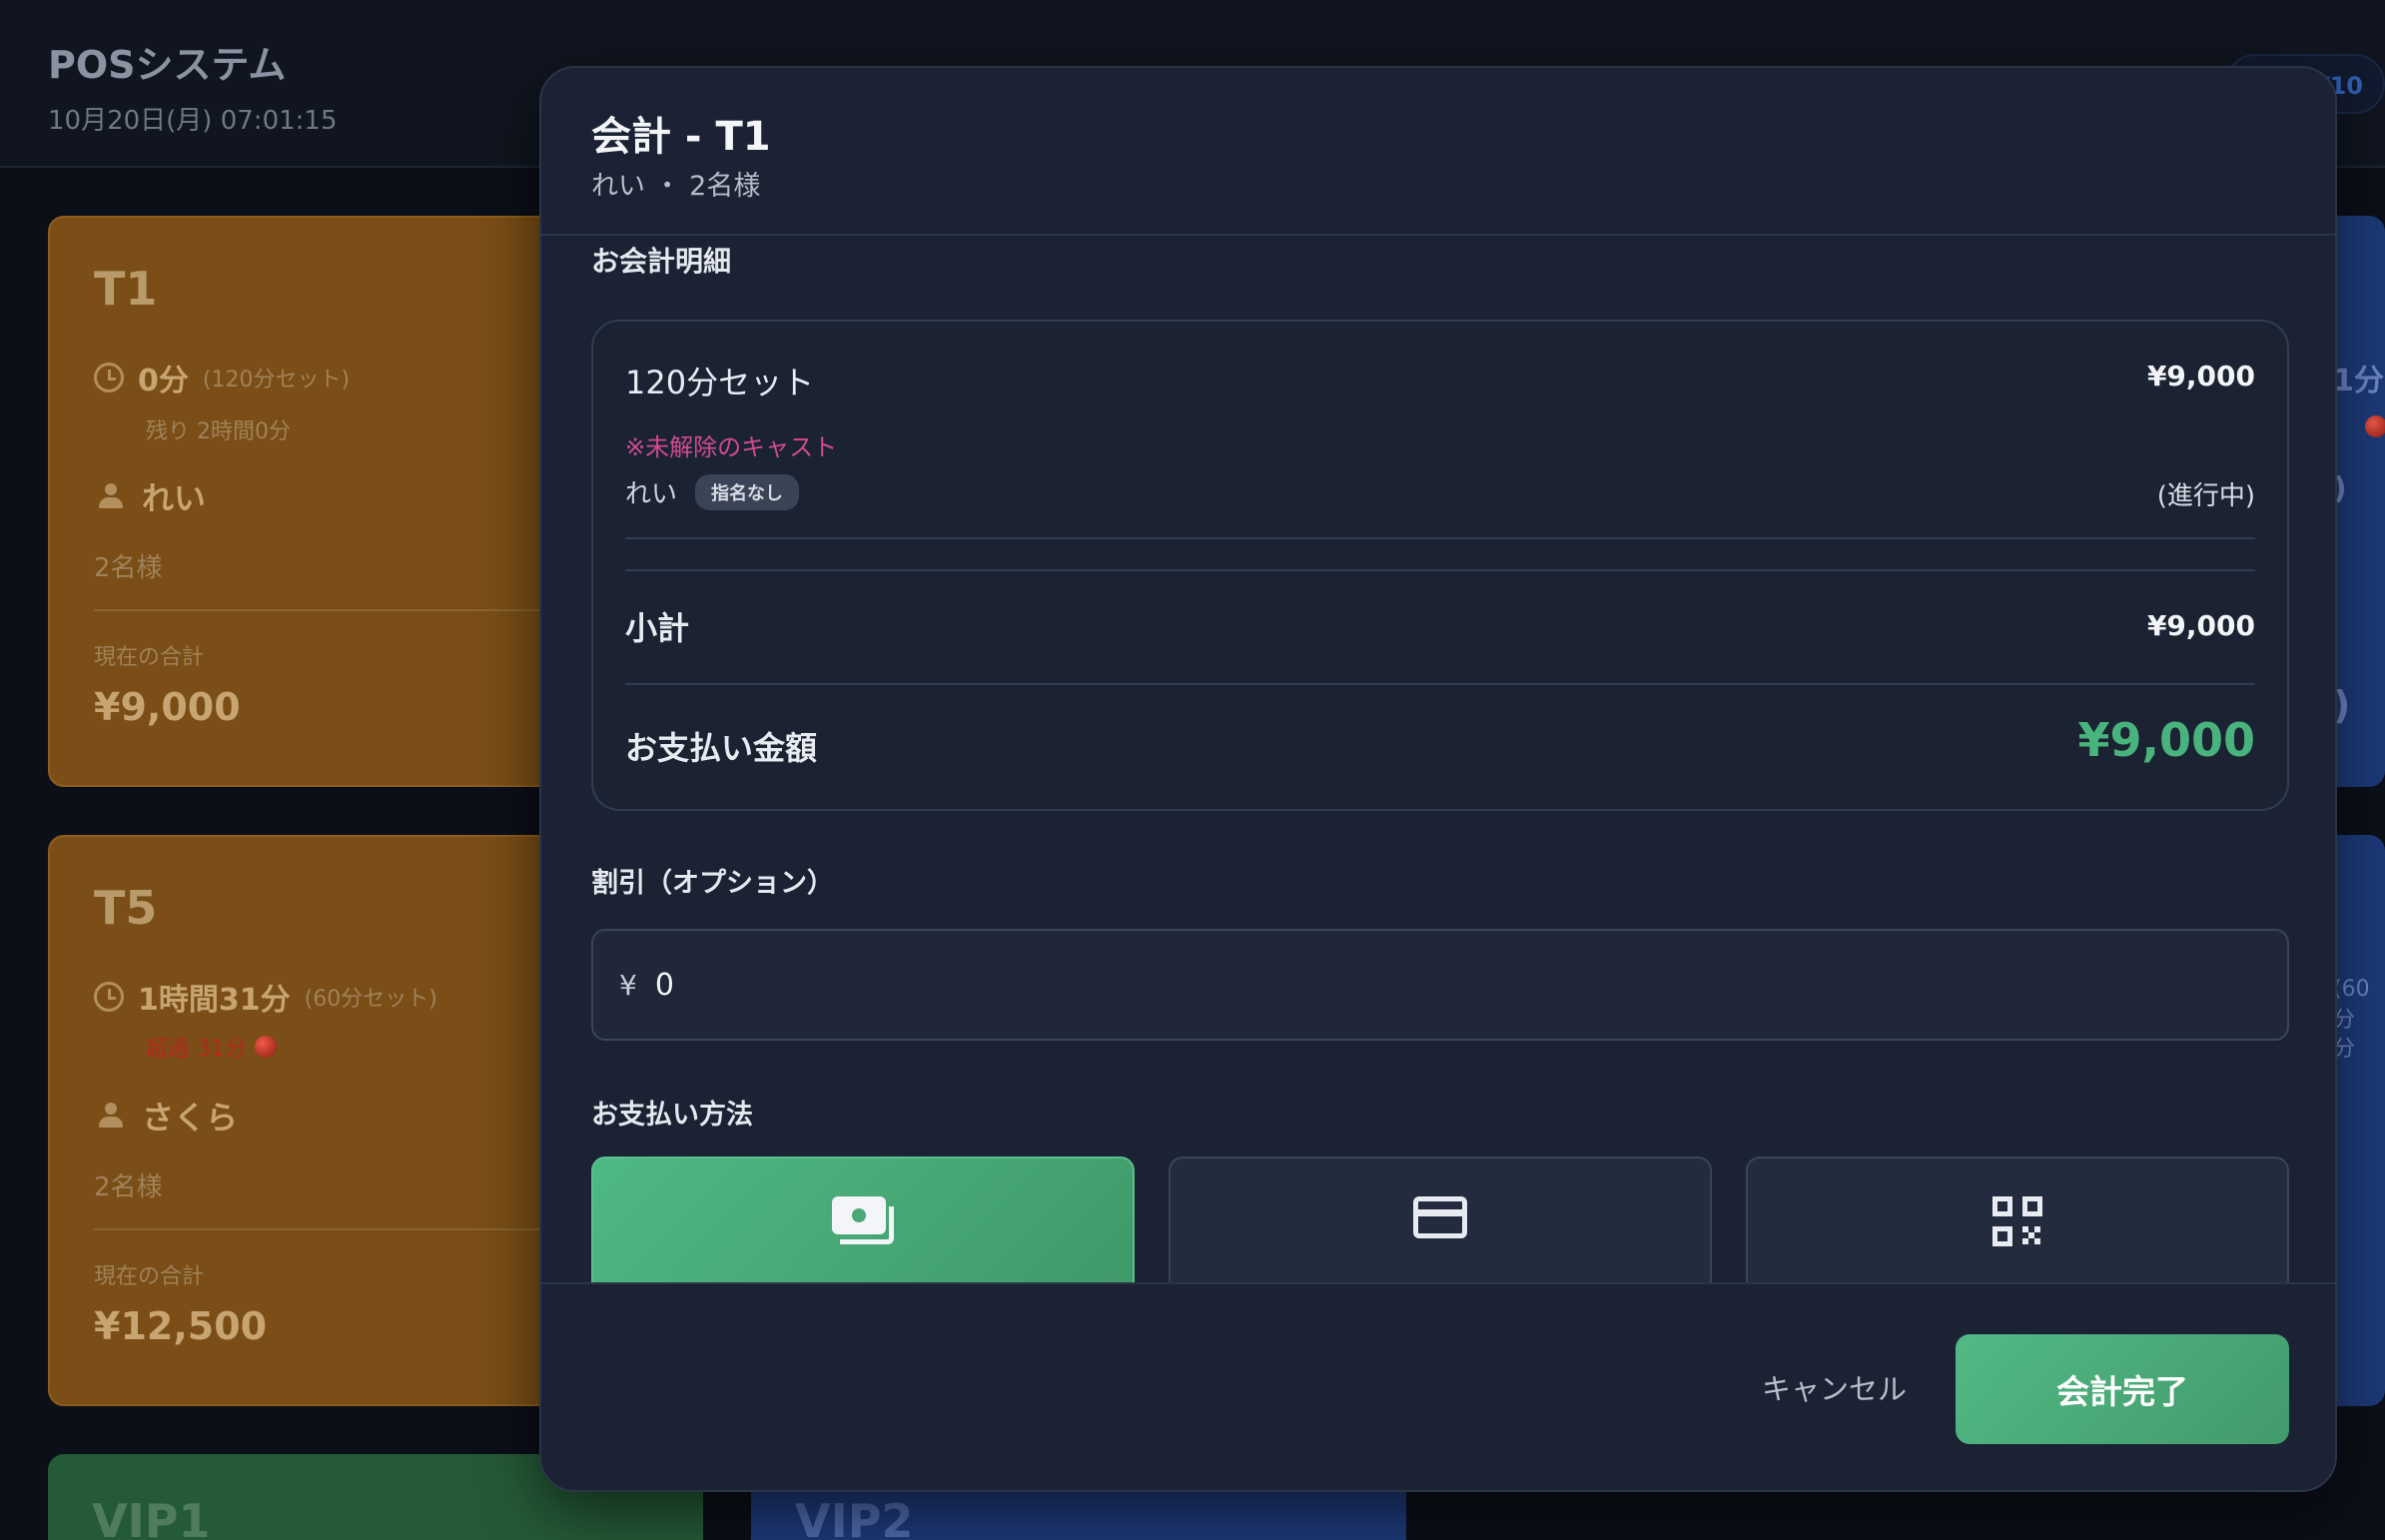 The width and height of the screenshot is (2385, 1540). Describe the element at coordinates (152, 1517) in the screenshot. I see `table-name: VIP1` at that location.